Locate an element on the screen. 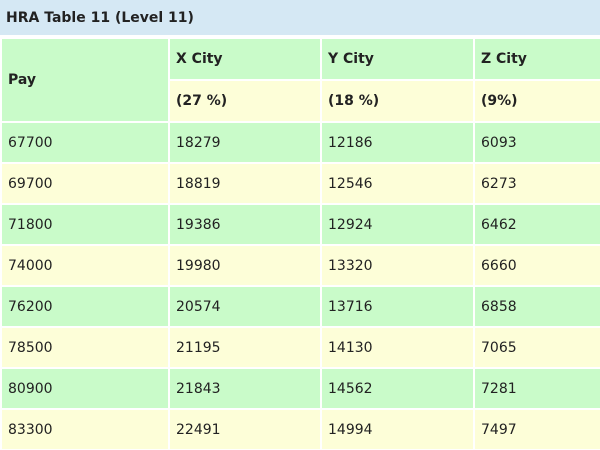  pay-cell: 80900 is located at coordinates (85, 388).